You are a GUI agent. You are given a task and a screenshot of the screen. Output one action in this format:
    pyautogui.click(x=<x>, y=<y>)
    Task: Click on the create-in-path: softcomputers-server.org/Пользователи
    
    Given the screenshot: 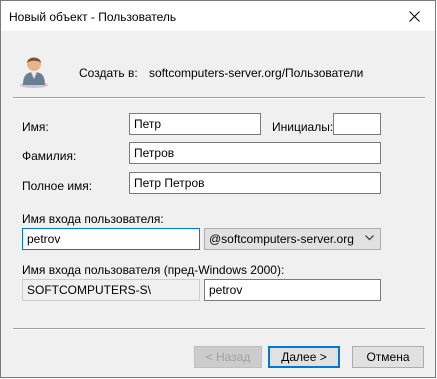 What is the action you would take?
    pyautogui.click(x=256, y=73)
    